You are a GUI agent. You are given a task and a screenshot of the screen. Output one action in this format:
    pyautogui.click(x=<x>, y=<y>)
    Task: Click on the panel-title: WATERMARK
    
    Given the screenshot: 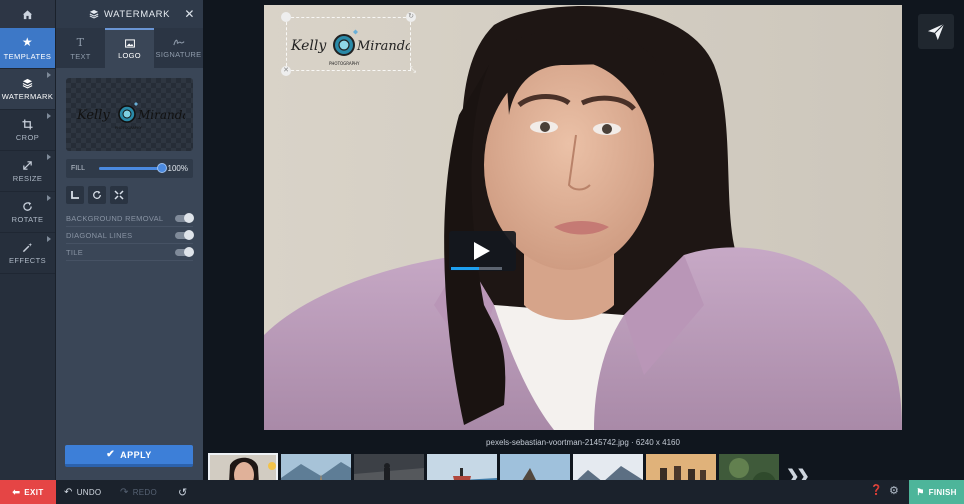 What is the action you would take?
    pyautogui.click(x=137, y=14)
    